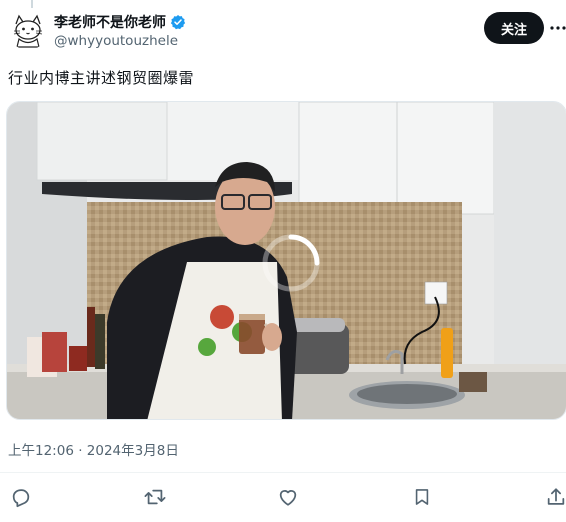 The image size is (566, 522). What do you see at coordinates (514, 28) in the screenshot?
I see `follow-button: 关注` at bounding box center [514, 28].